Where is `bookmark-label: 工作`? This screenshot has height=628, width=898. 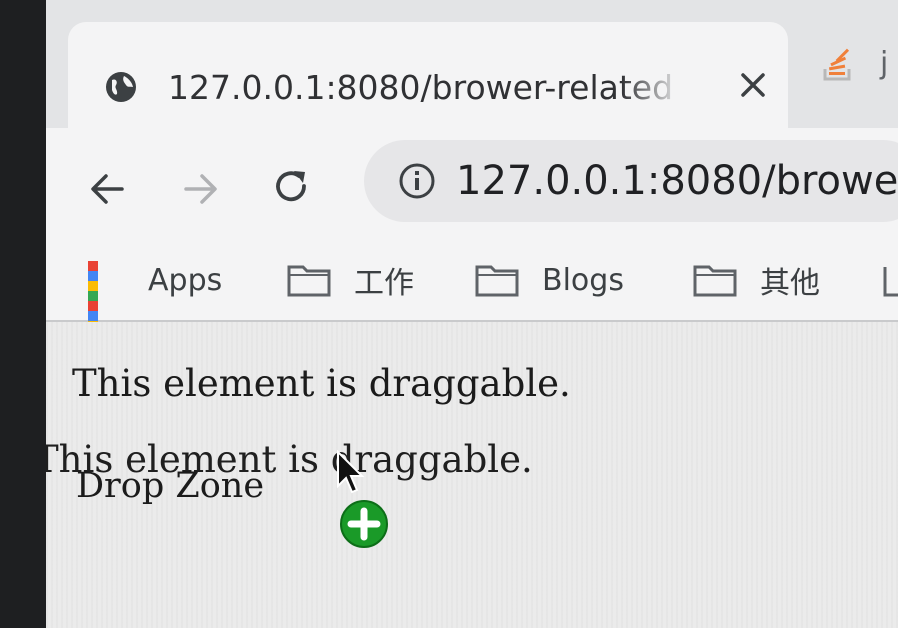
bookmark-label: 工作 is located at coordinates (384, 283).